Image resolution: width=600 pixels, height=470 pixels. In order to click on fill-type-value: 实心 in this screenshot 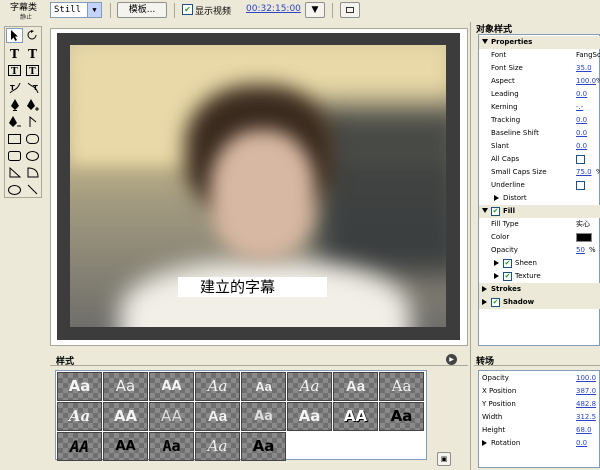, I will do `click(583, 224)`.